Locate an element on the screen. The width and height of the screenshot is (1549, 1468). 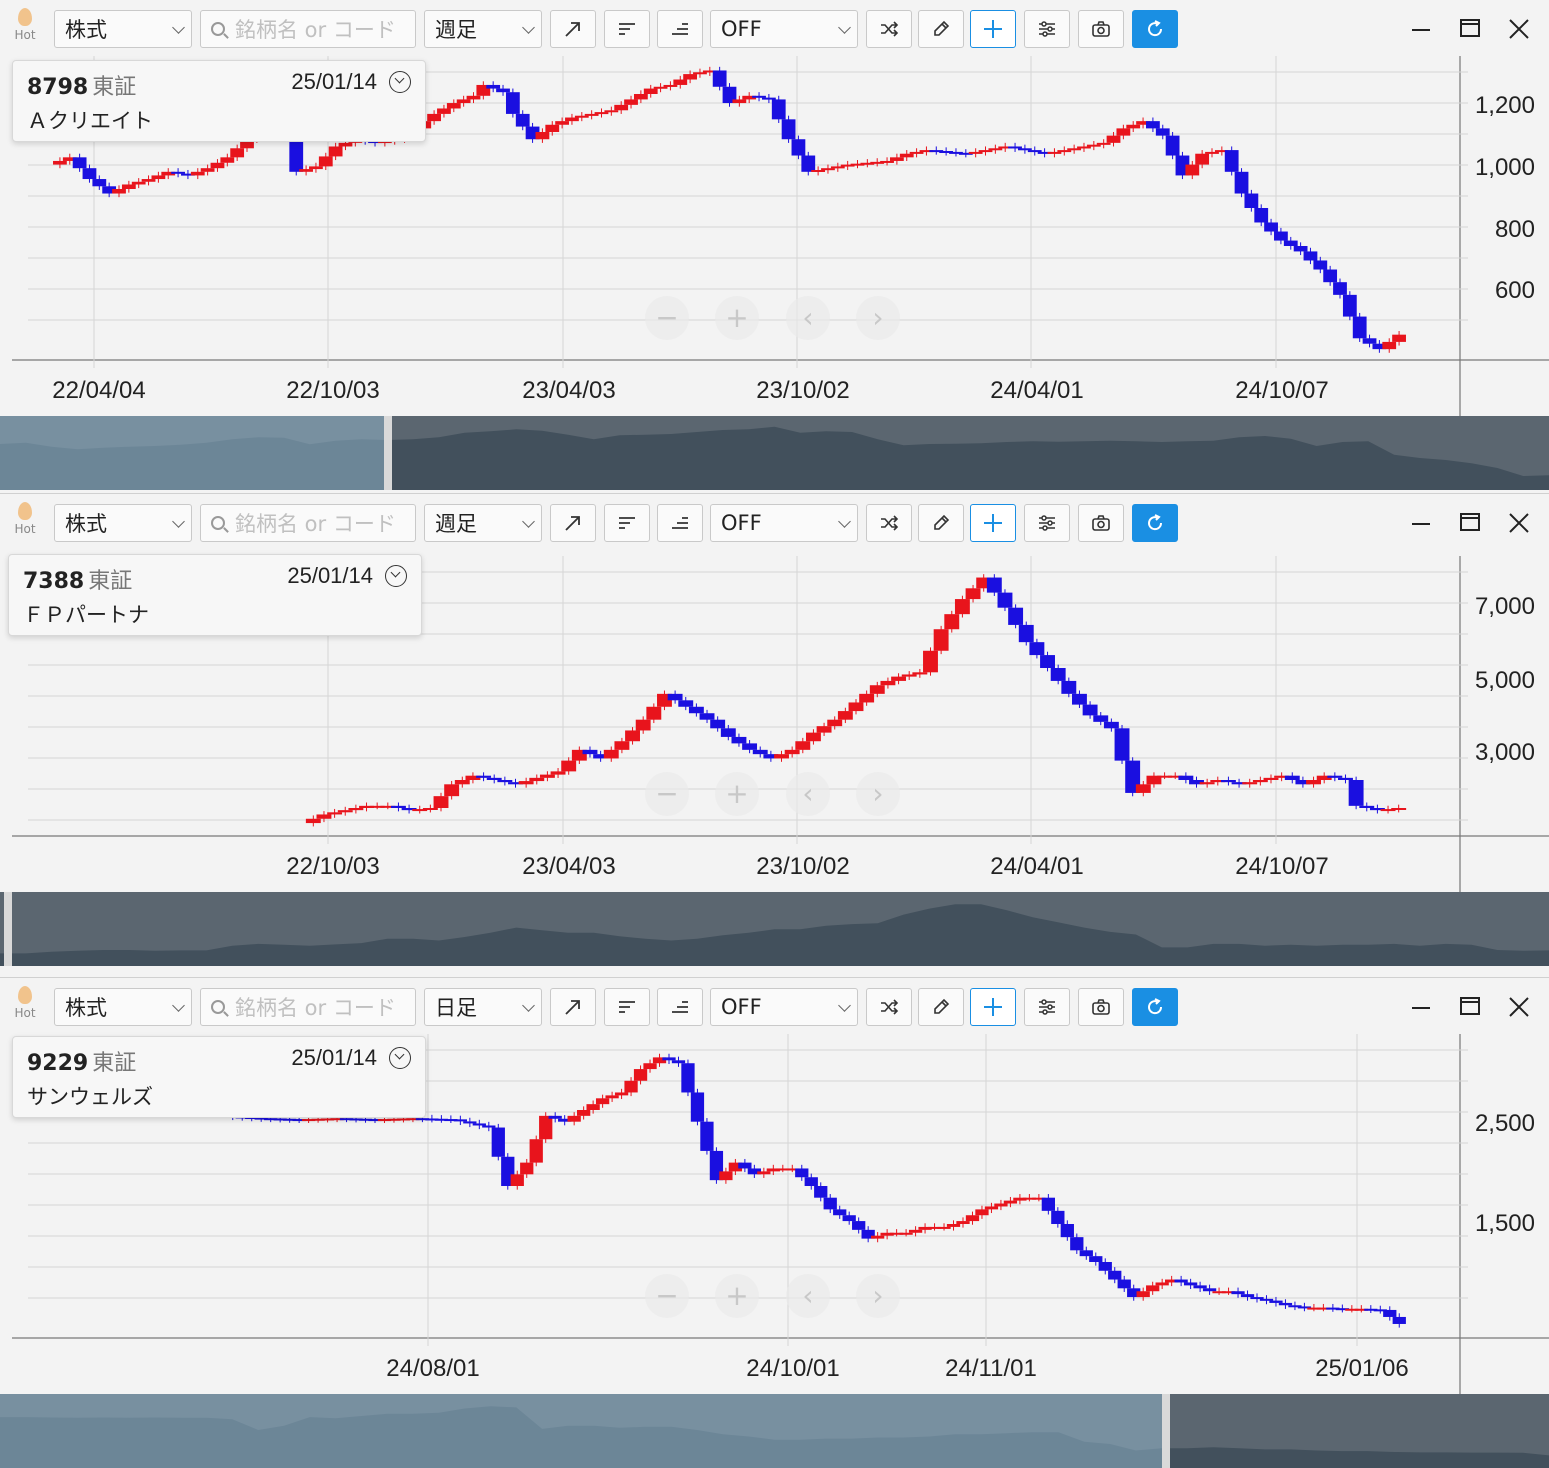
x-tick-label: 24/08/01 is located at coordinates (432, 1368).